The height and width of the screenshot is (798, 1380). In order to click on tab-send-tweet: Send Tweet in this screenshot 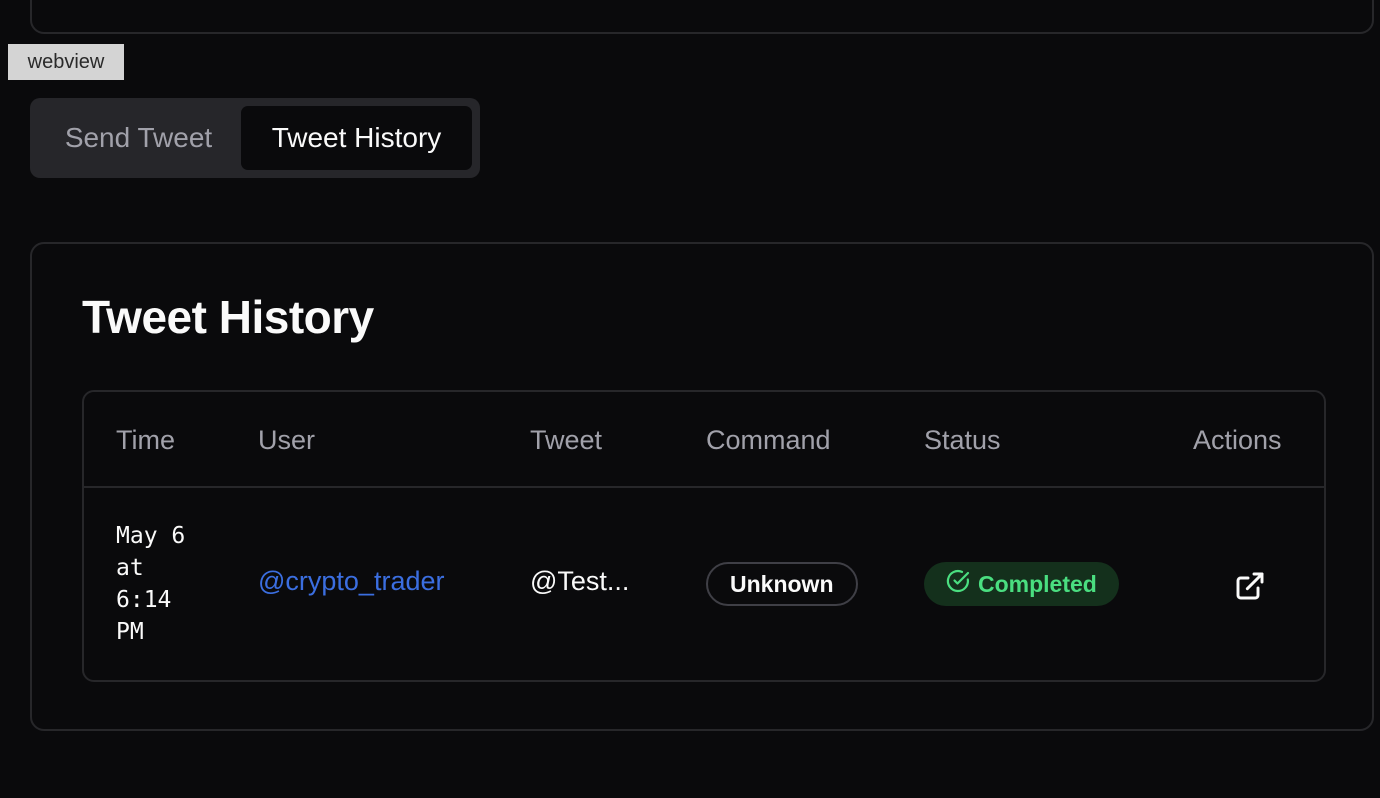, I will do `click(138, 138)`.